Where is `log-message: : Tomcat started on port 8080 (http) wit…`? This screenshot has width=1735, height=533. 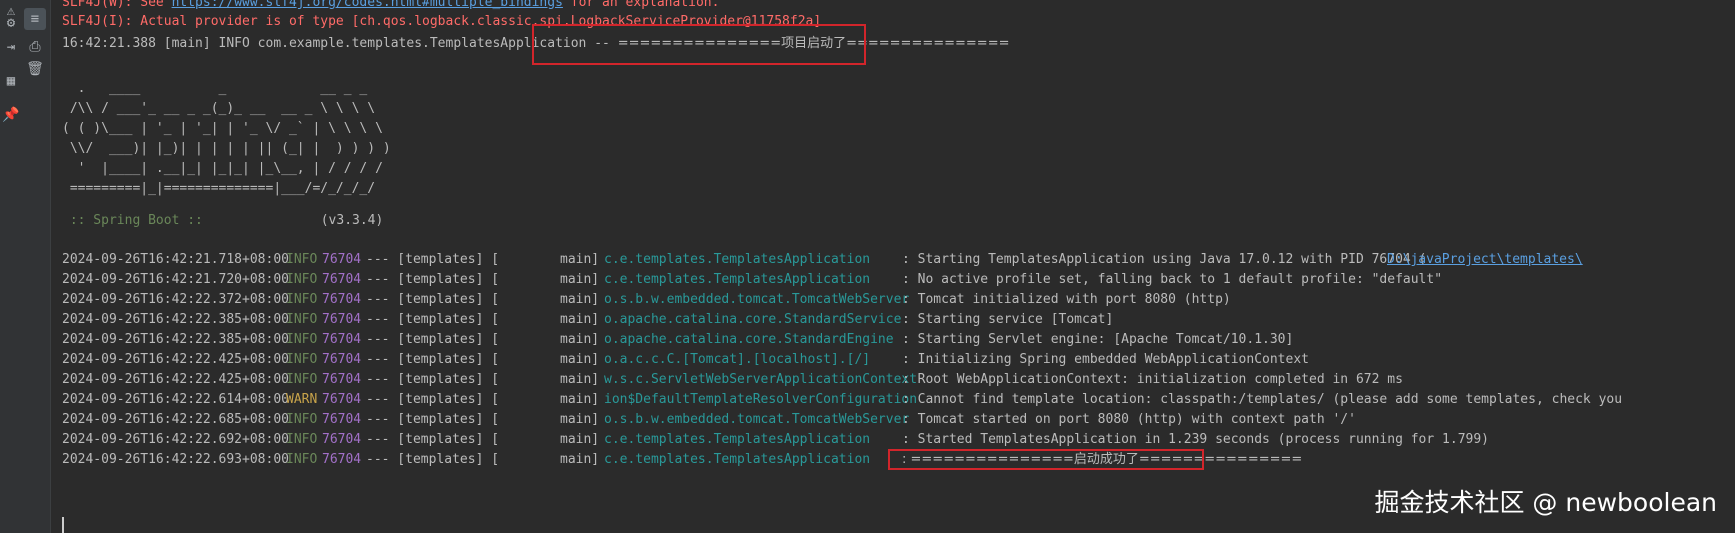
log-message: : Tomcat started on port 8080 (http) wit… is located at coordinates (1129, 419).